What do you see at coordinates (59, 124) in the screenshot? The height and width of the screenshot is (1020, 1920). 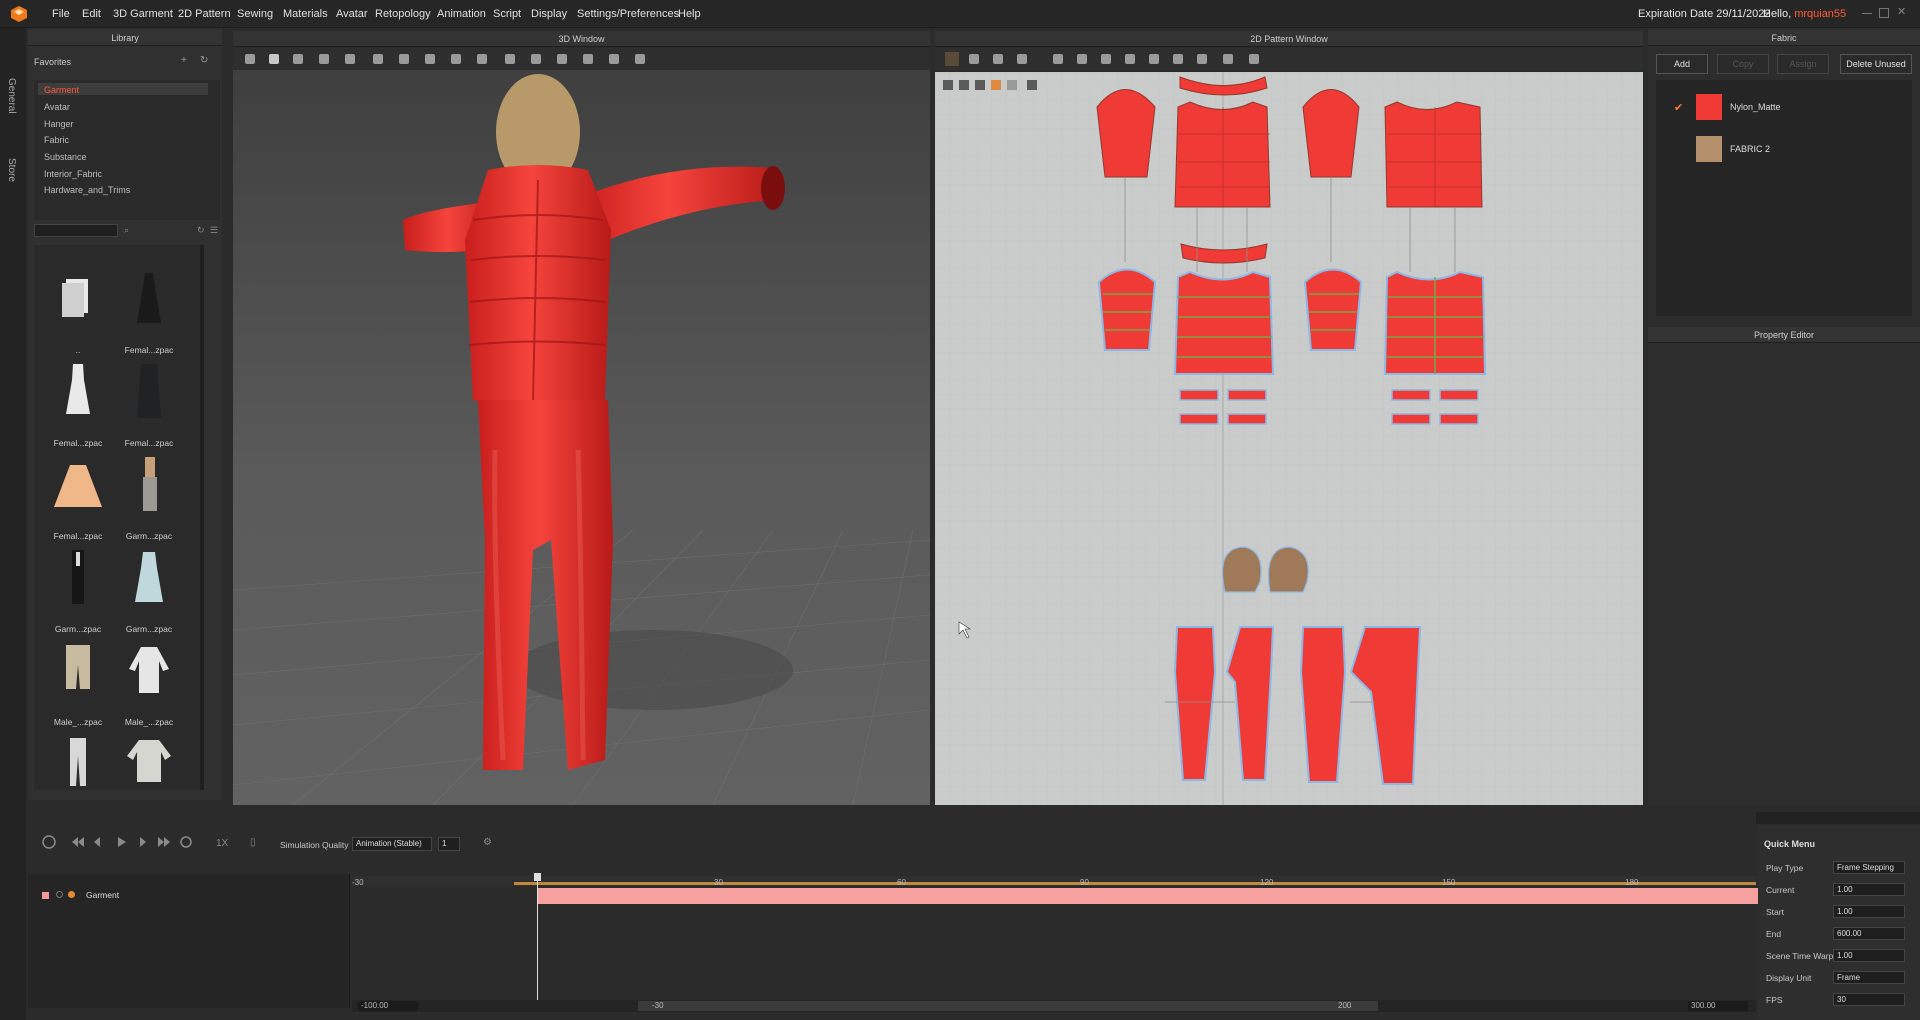 I see `tree-item-hanger: Hanger` at bounding box center [59, 124].